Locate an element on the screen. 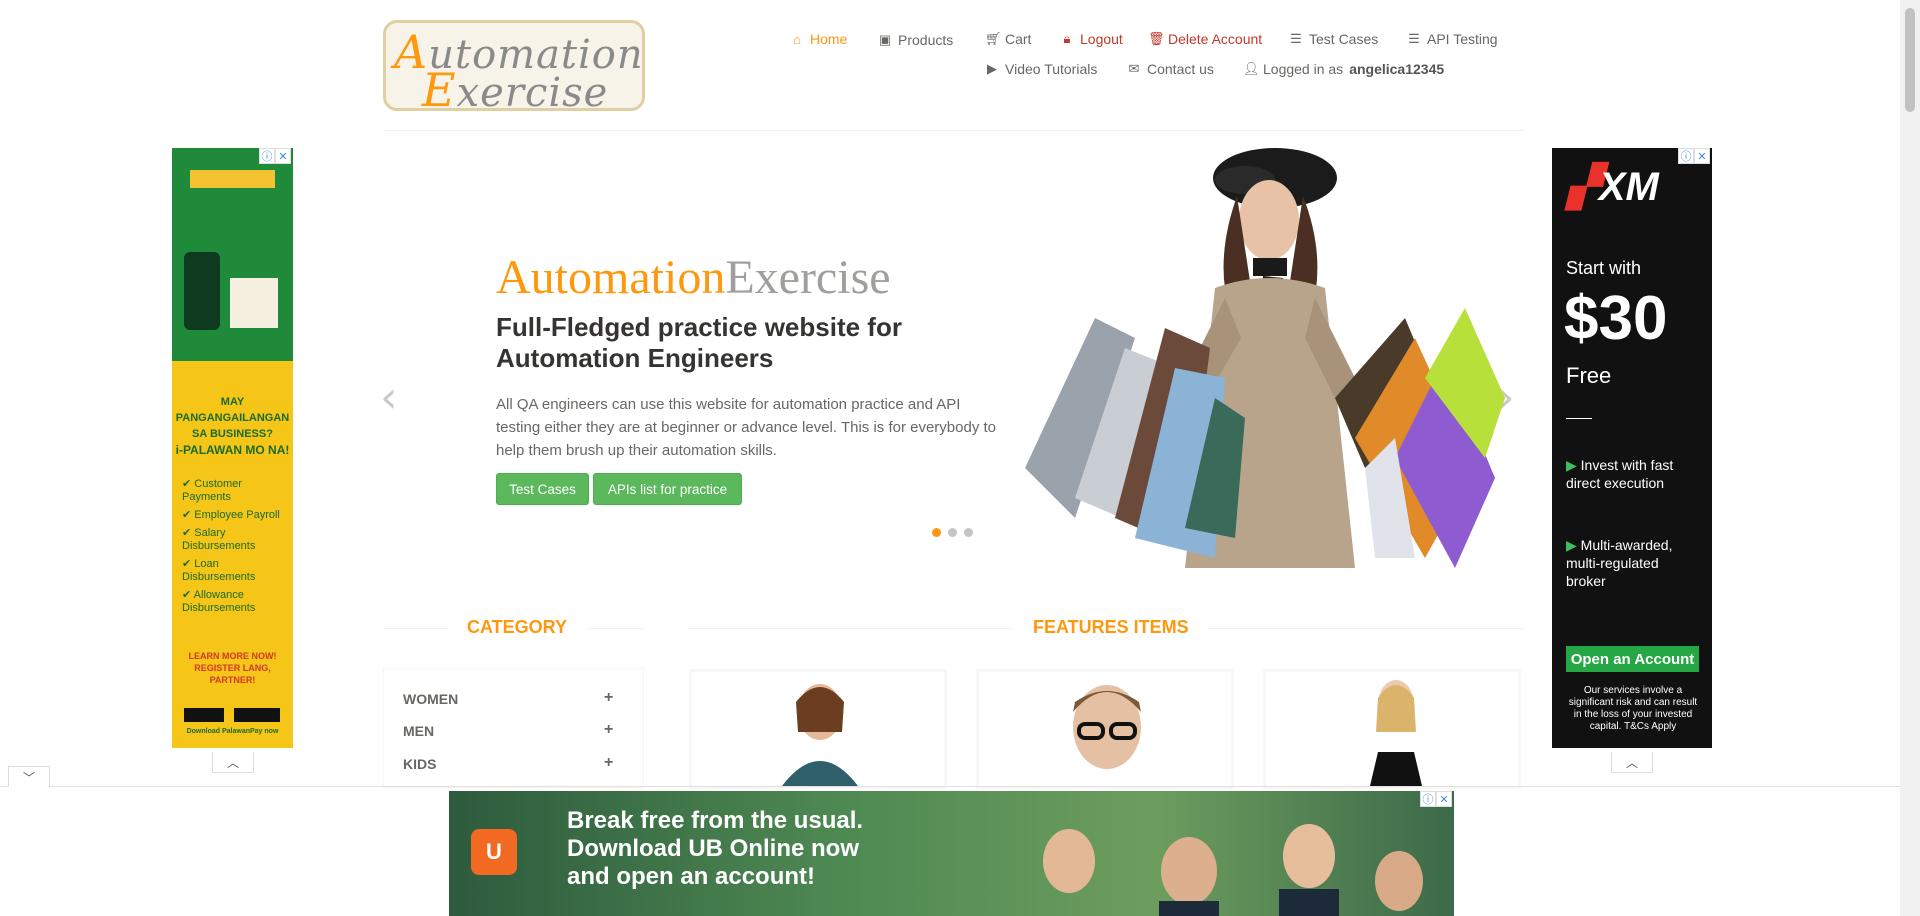 Image resolution: width=1920 pixels, height=916 pixels. left-ad-item: ✔ Employee Payroll is located at coordinates (231, 515).